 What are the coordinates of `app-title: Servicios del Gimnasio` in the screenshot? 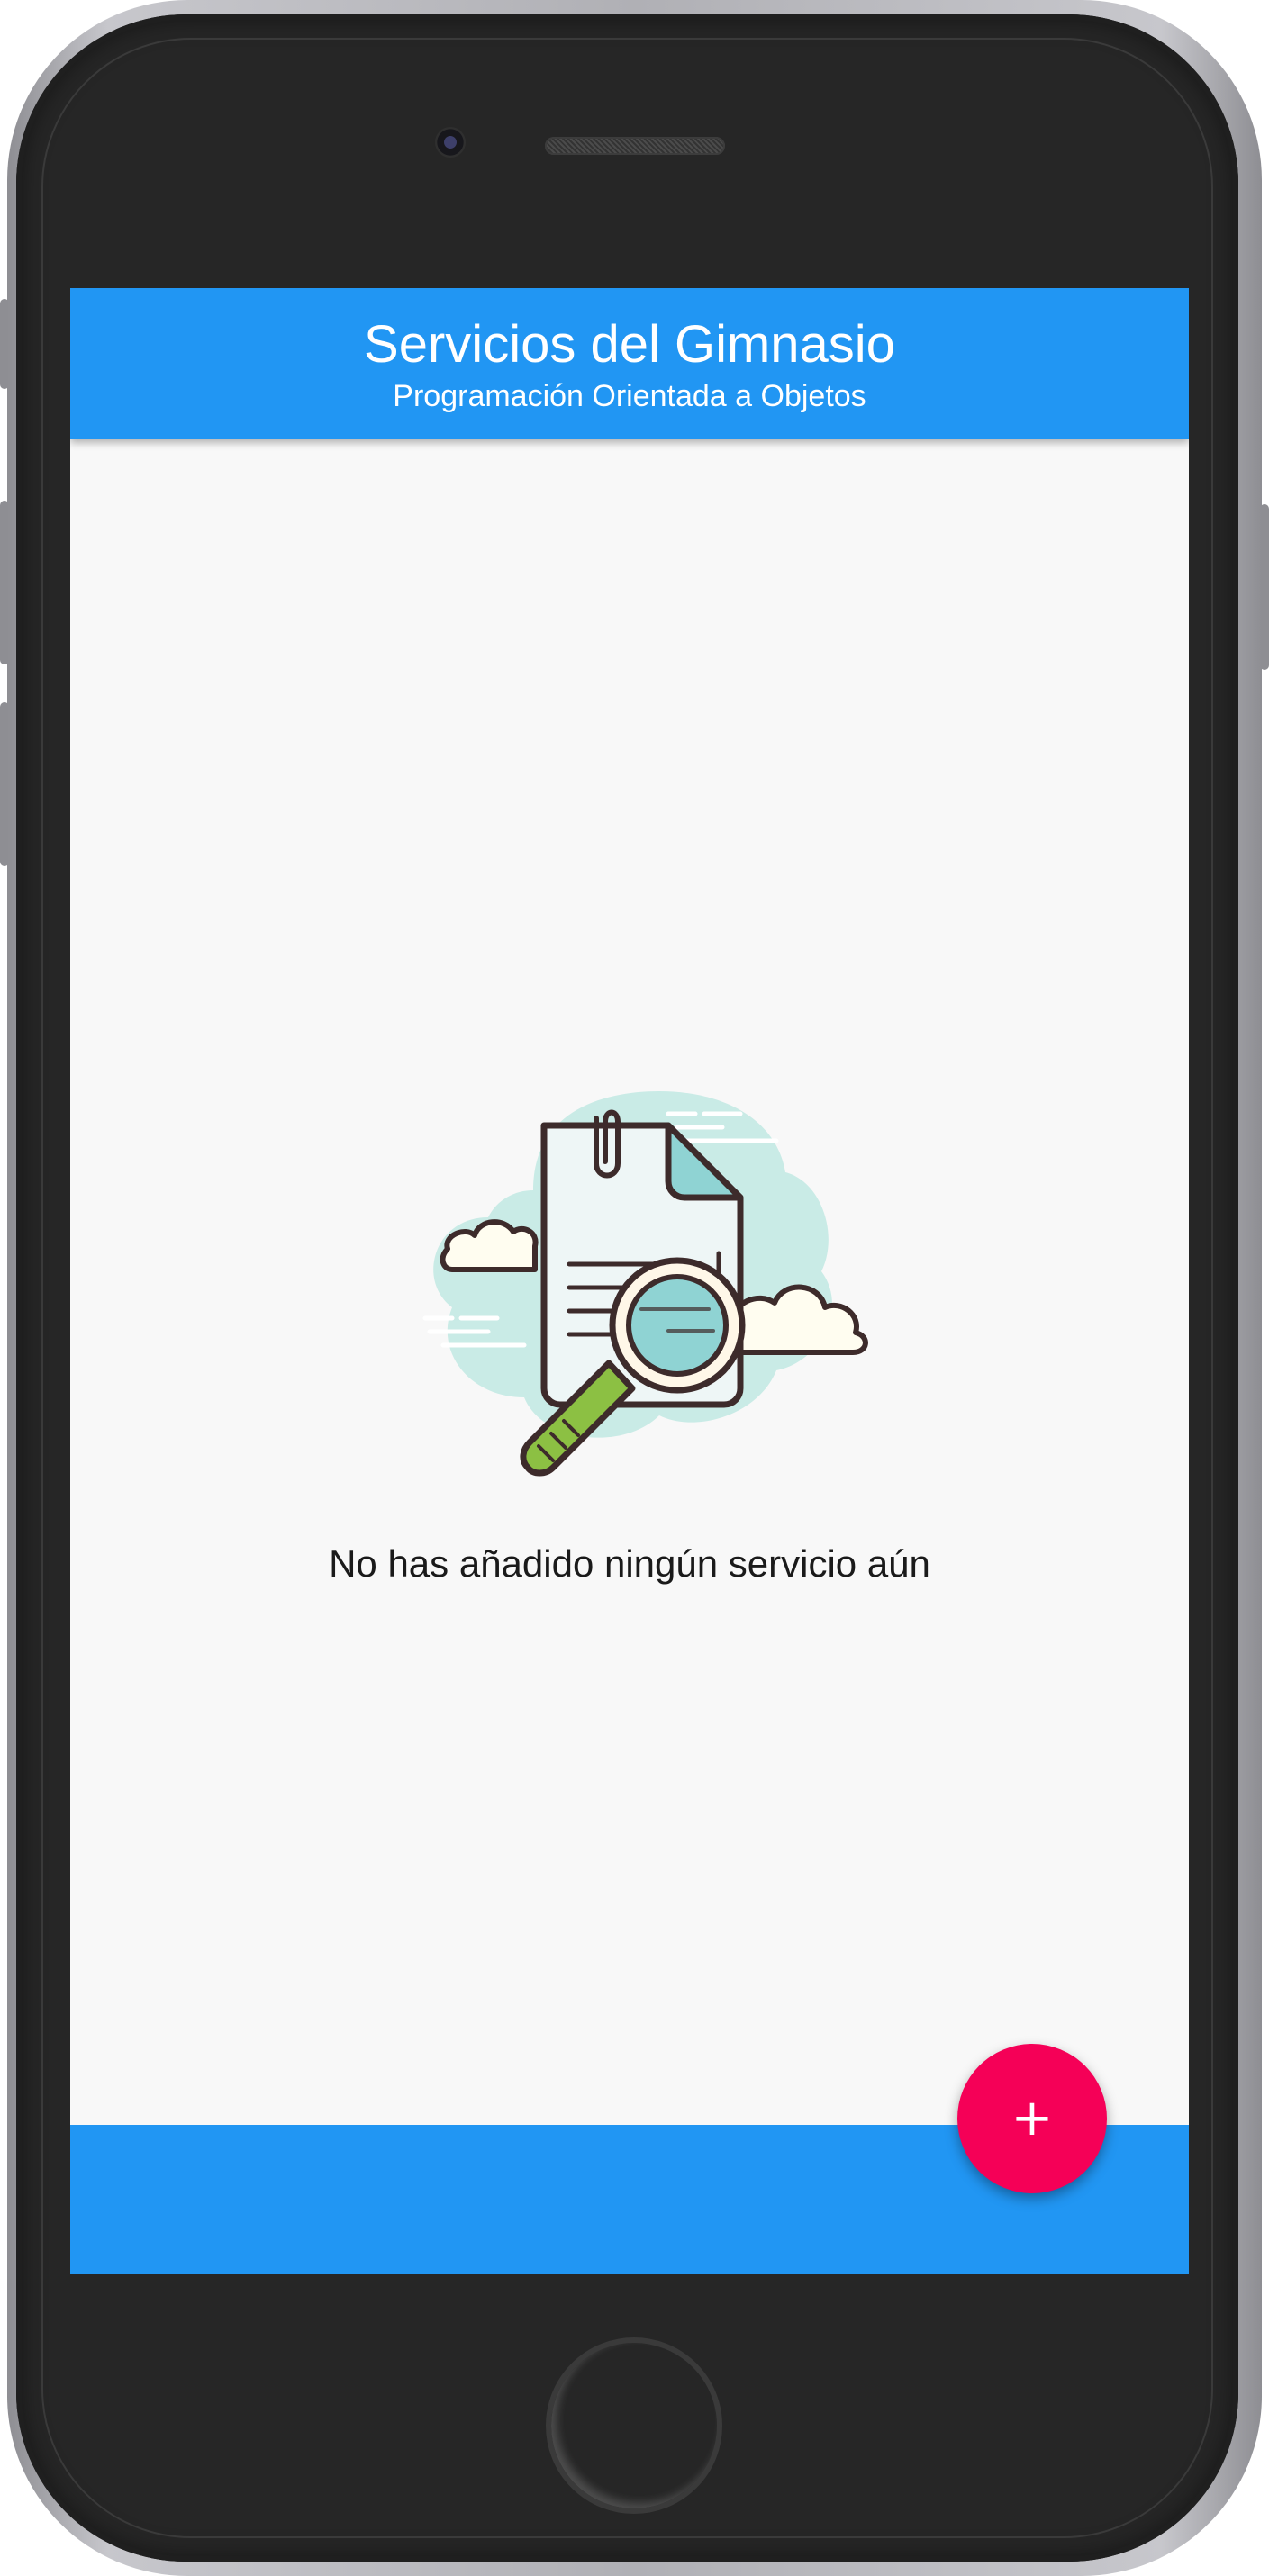 It's located at (629, 344).